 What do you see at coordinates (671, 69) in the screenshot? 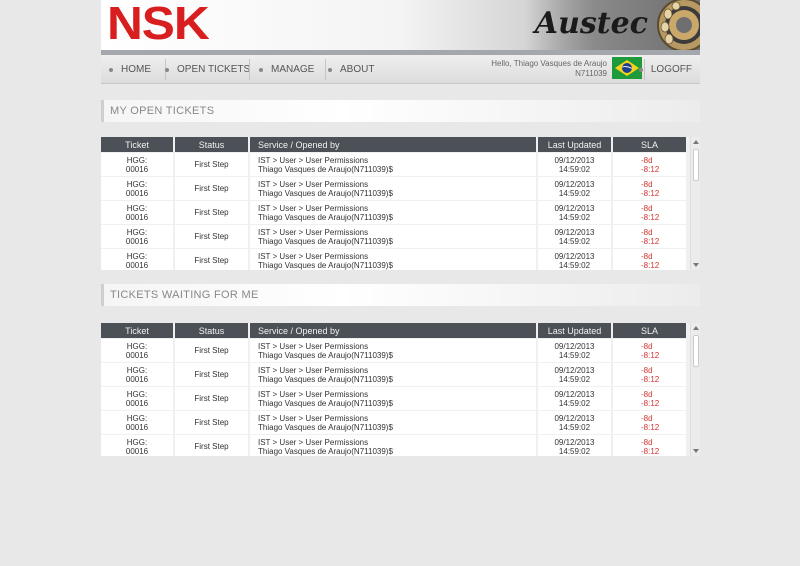
I see `logoff-label: LOGOFF` at bounding box center [671, 69].